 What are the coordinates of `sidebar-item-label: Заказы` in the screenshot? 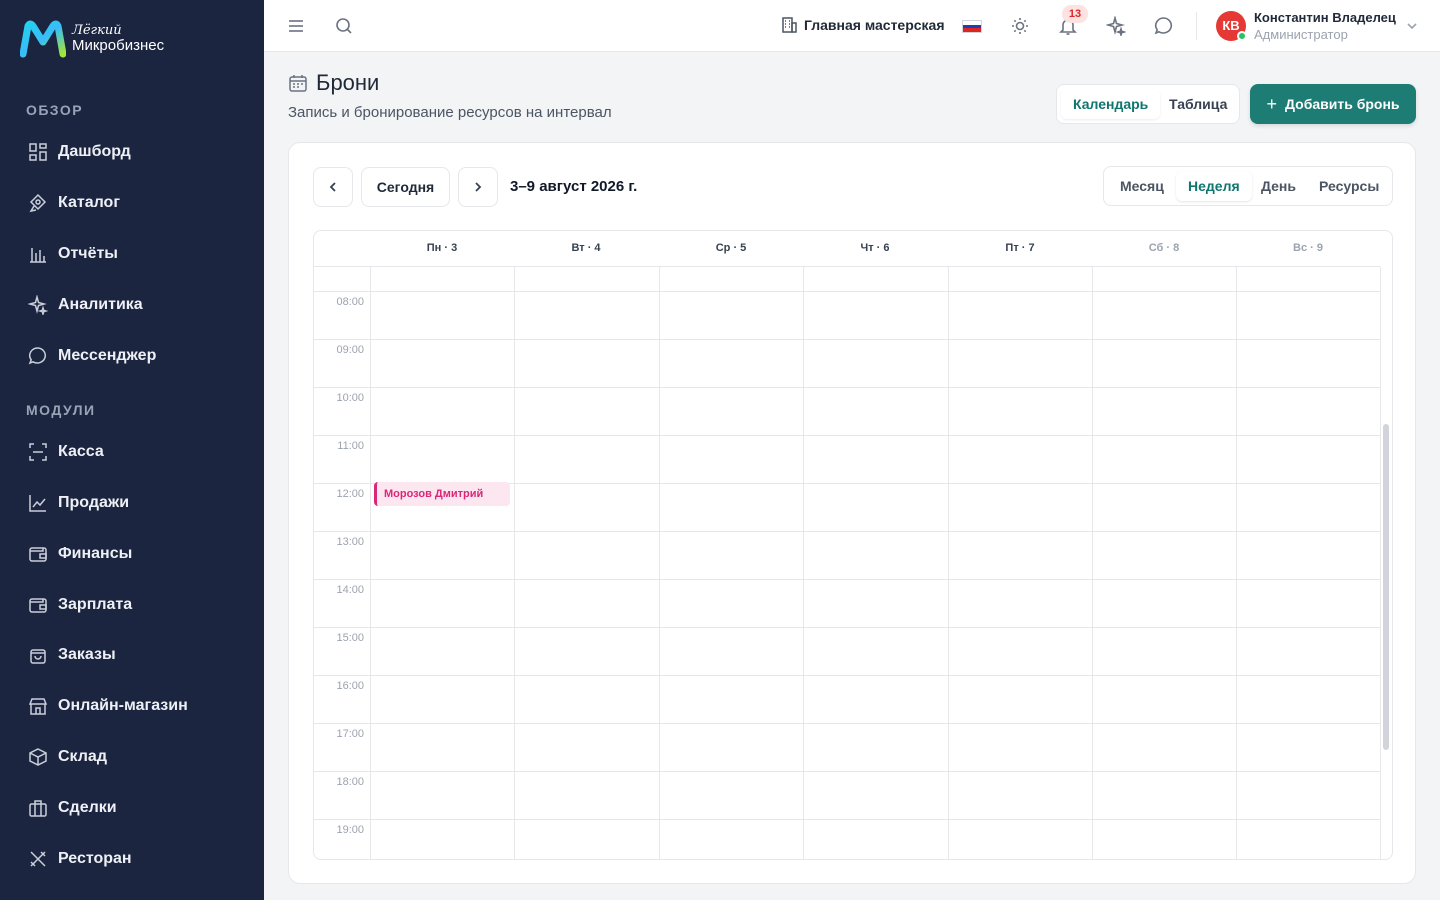 It's located at (87, 654).